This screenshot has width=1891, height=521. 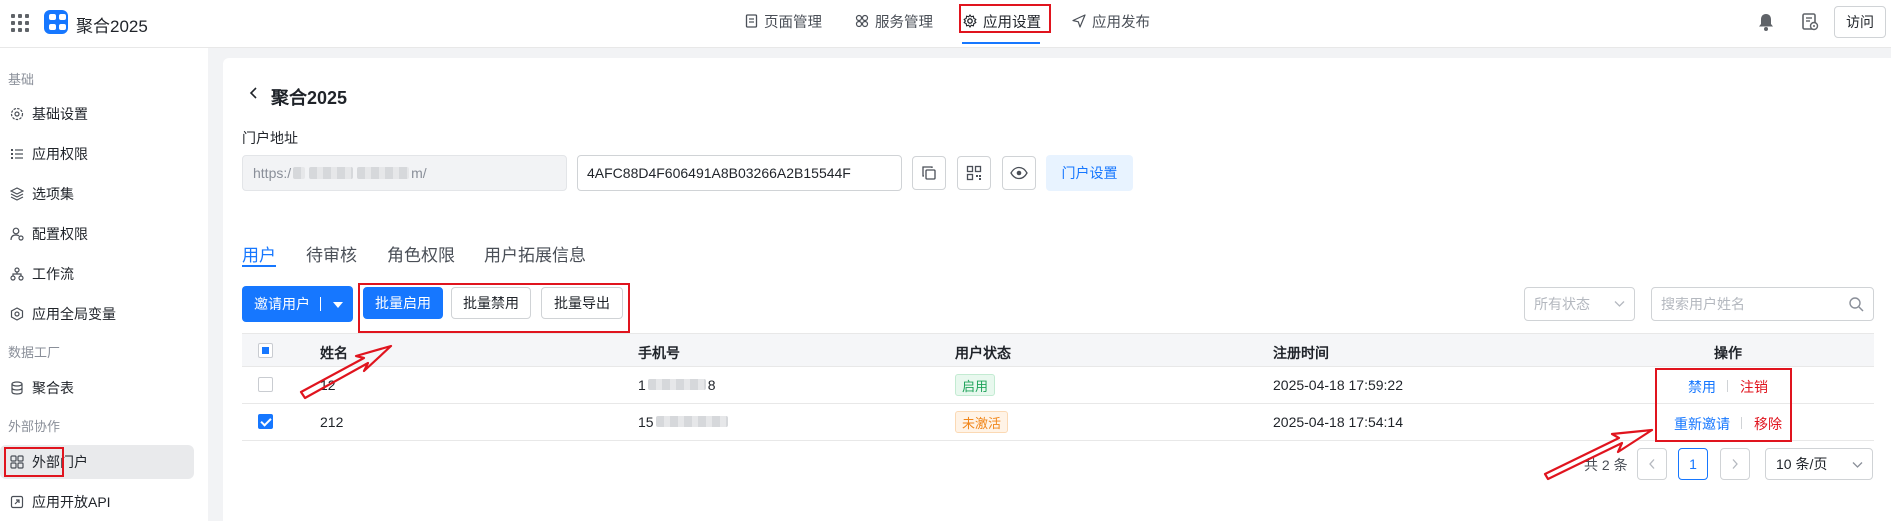 What do you see at coordinates (646, 422) in the screenshot?
I see `phone-prefix: 15` at bounding box center [646, 422].